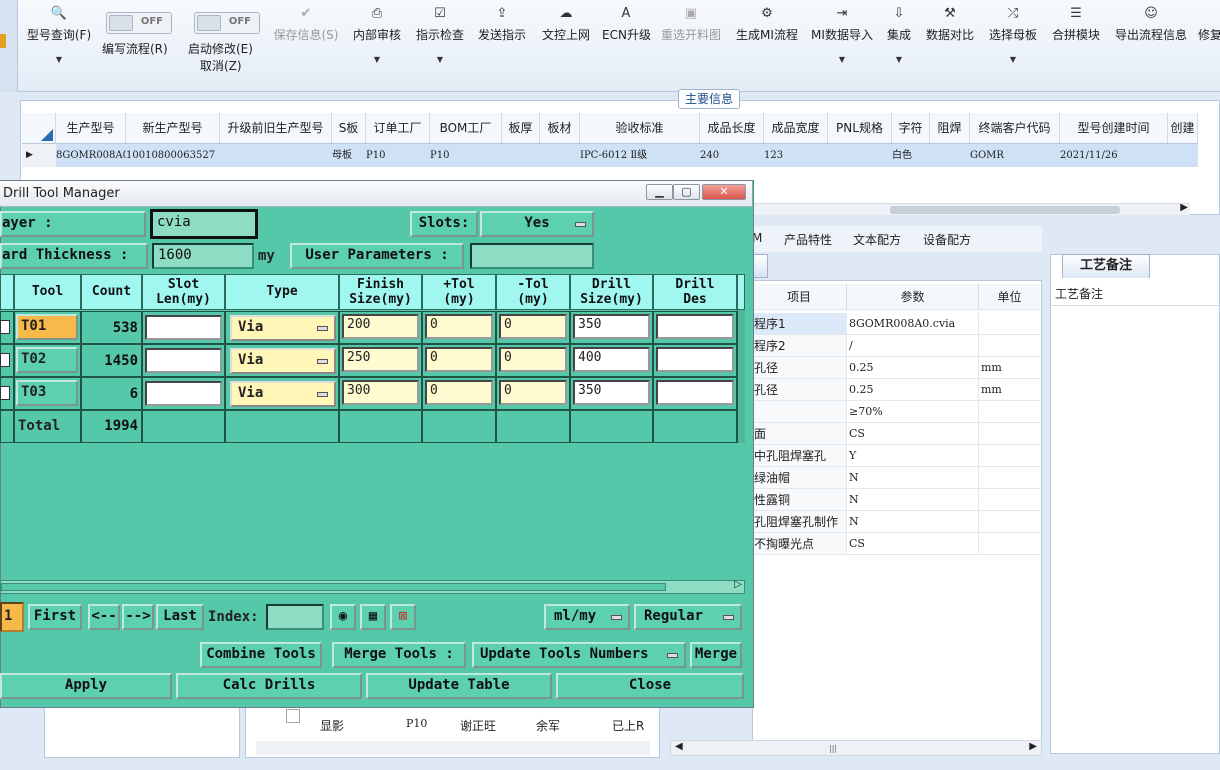  I want to click on col-header-standard: 验收标准, so click(640, 128).